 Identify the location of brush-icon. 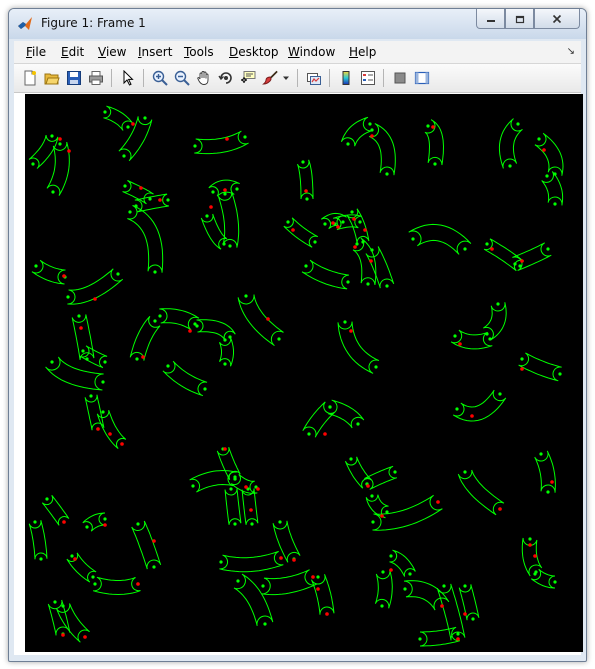
(270, 77).